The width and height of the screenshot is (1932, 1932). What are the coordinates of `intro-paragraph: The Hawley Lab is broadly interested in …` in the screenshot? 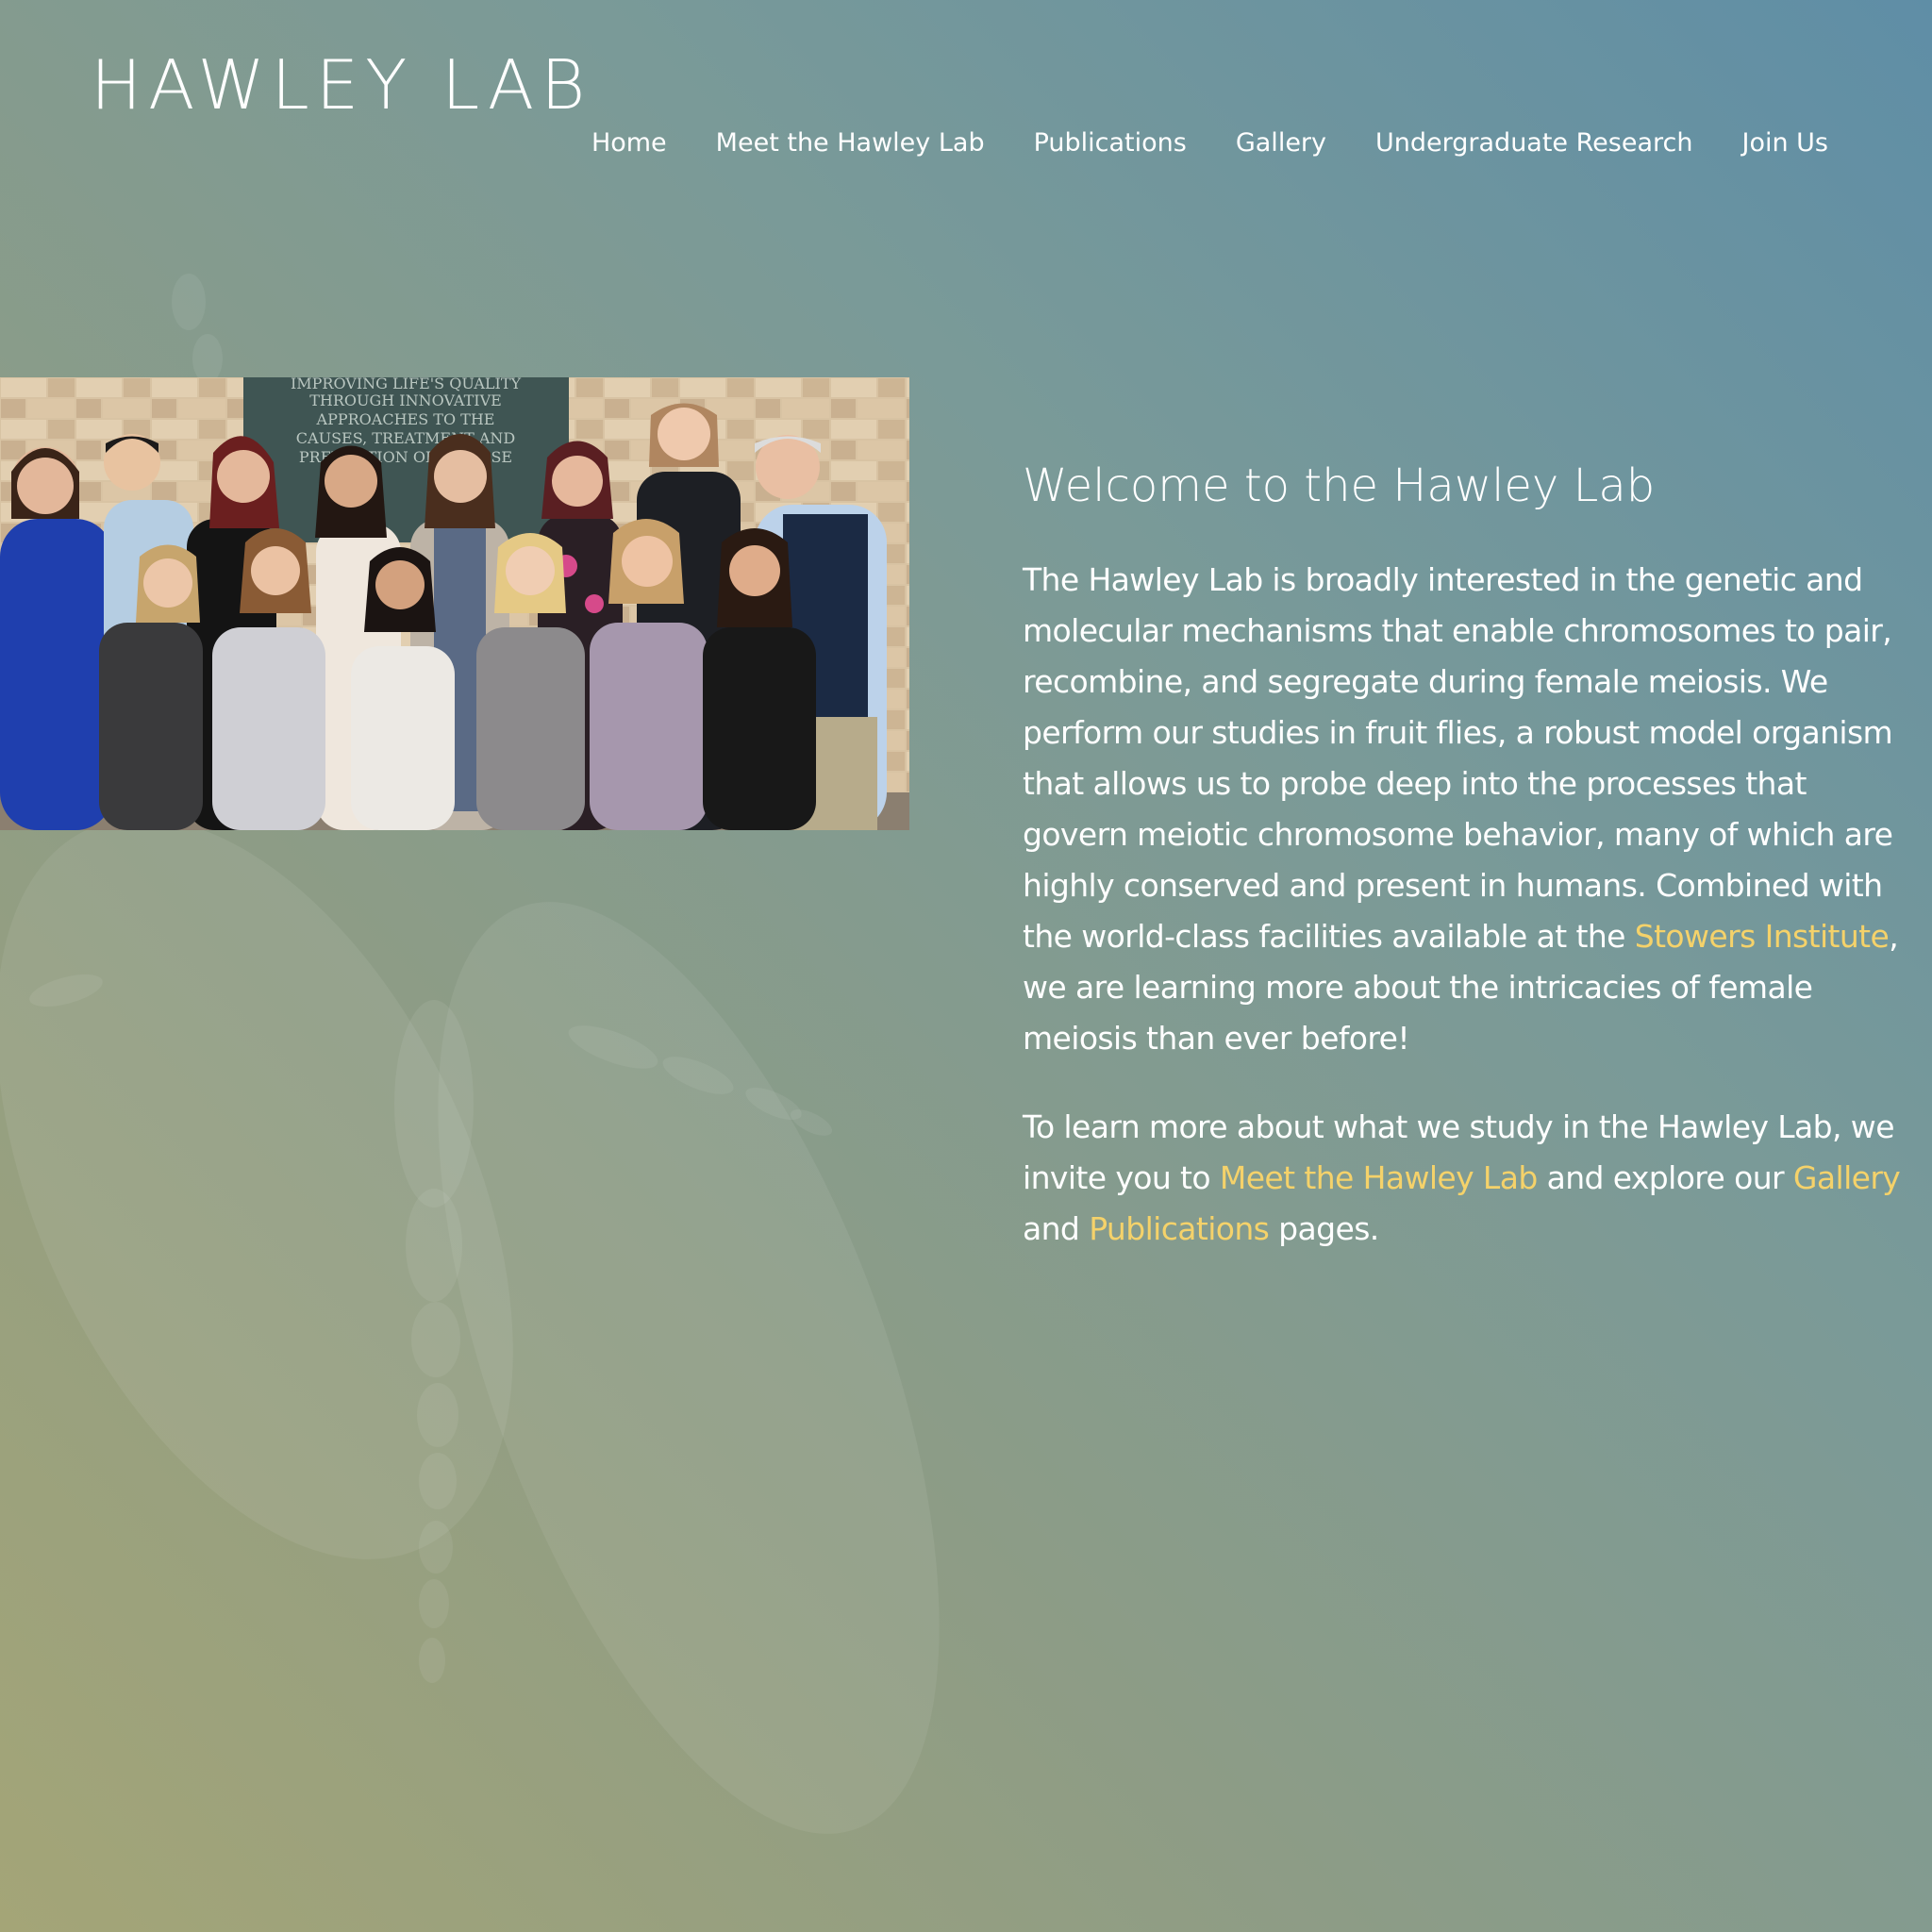 It's located at (1466, 810).